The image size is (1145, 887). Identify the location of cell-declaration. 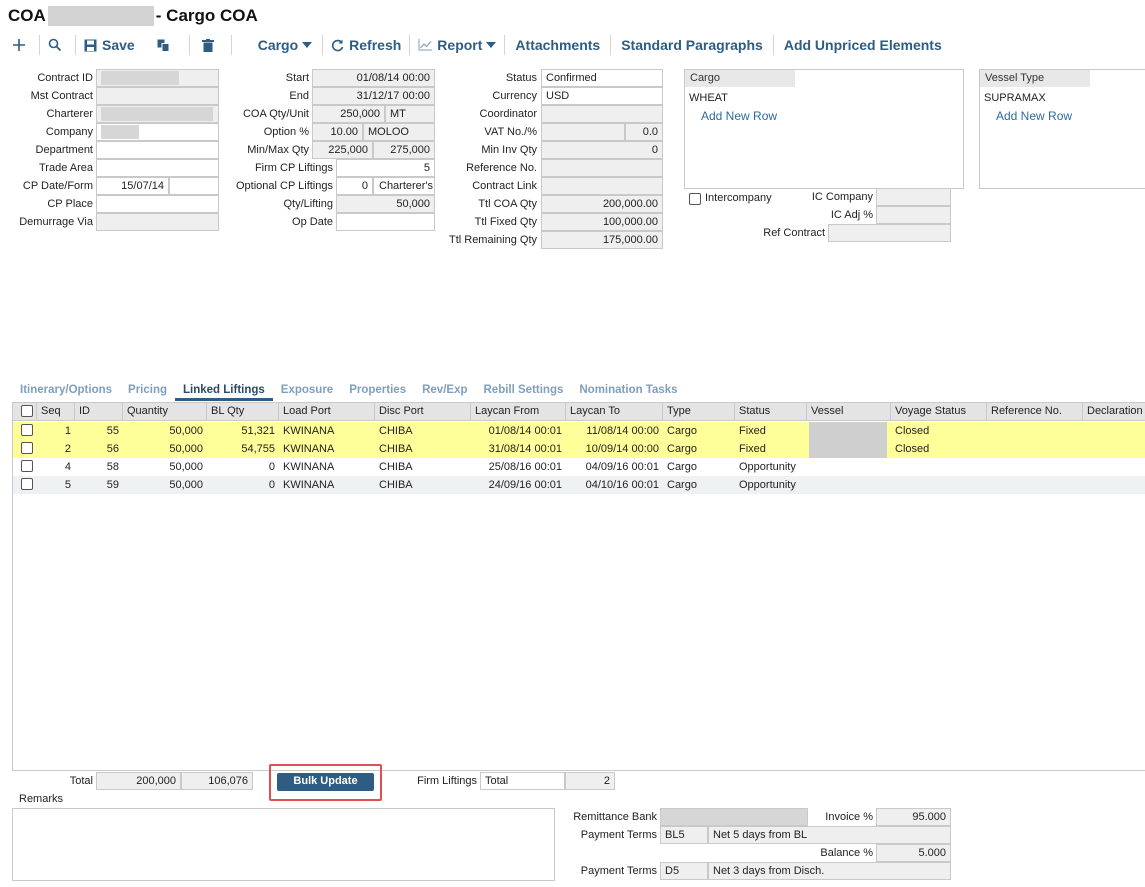
(1114, 467).